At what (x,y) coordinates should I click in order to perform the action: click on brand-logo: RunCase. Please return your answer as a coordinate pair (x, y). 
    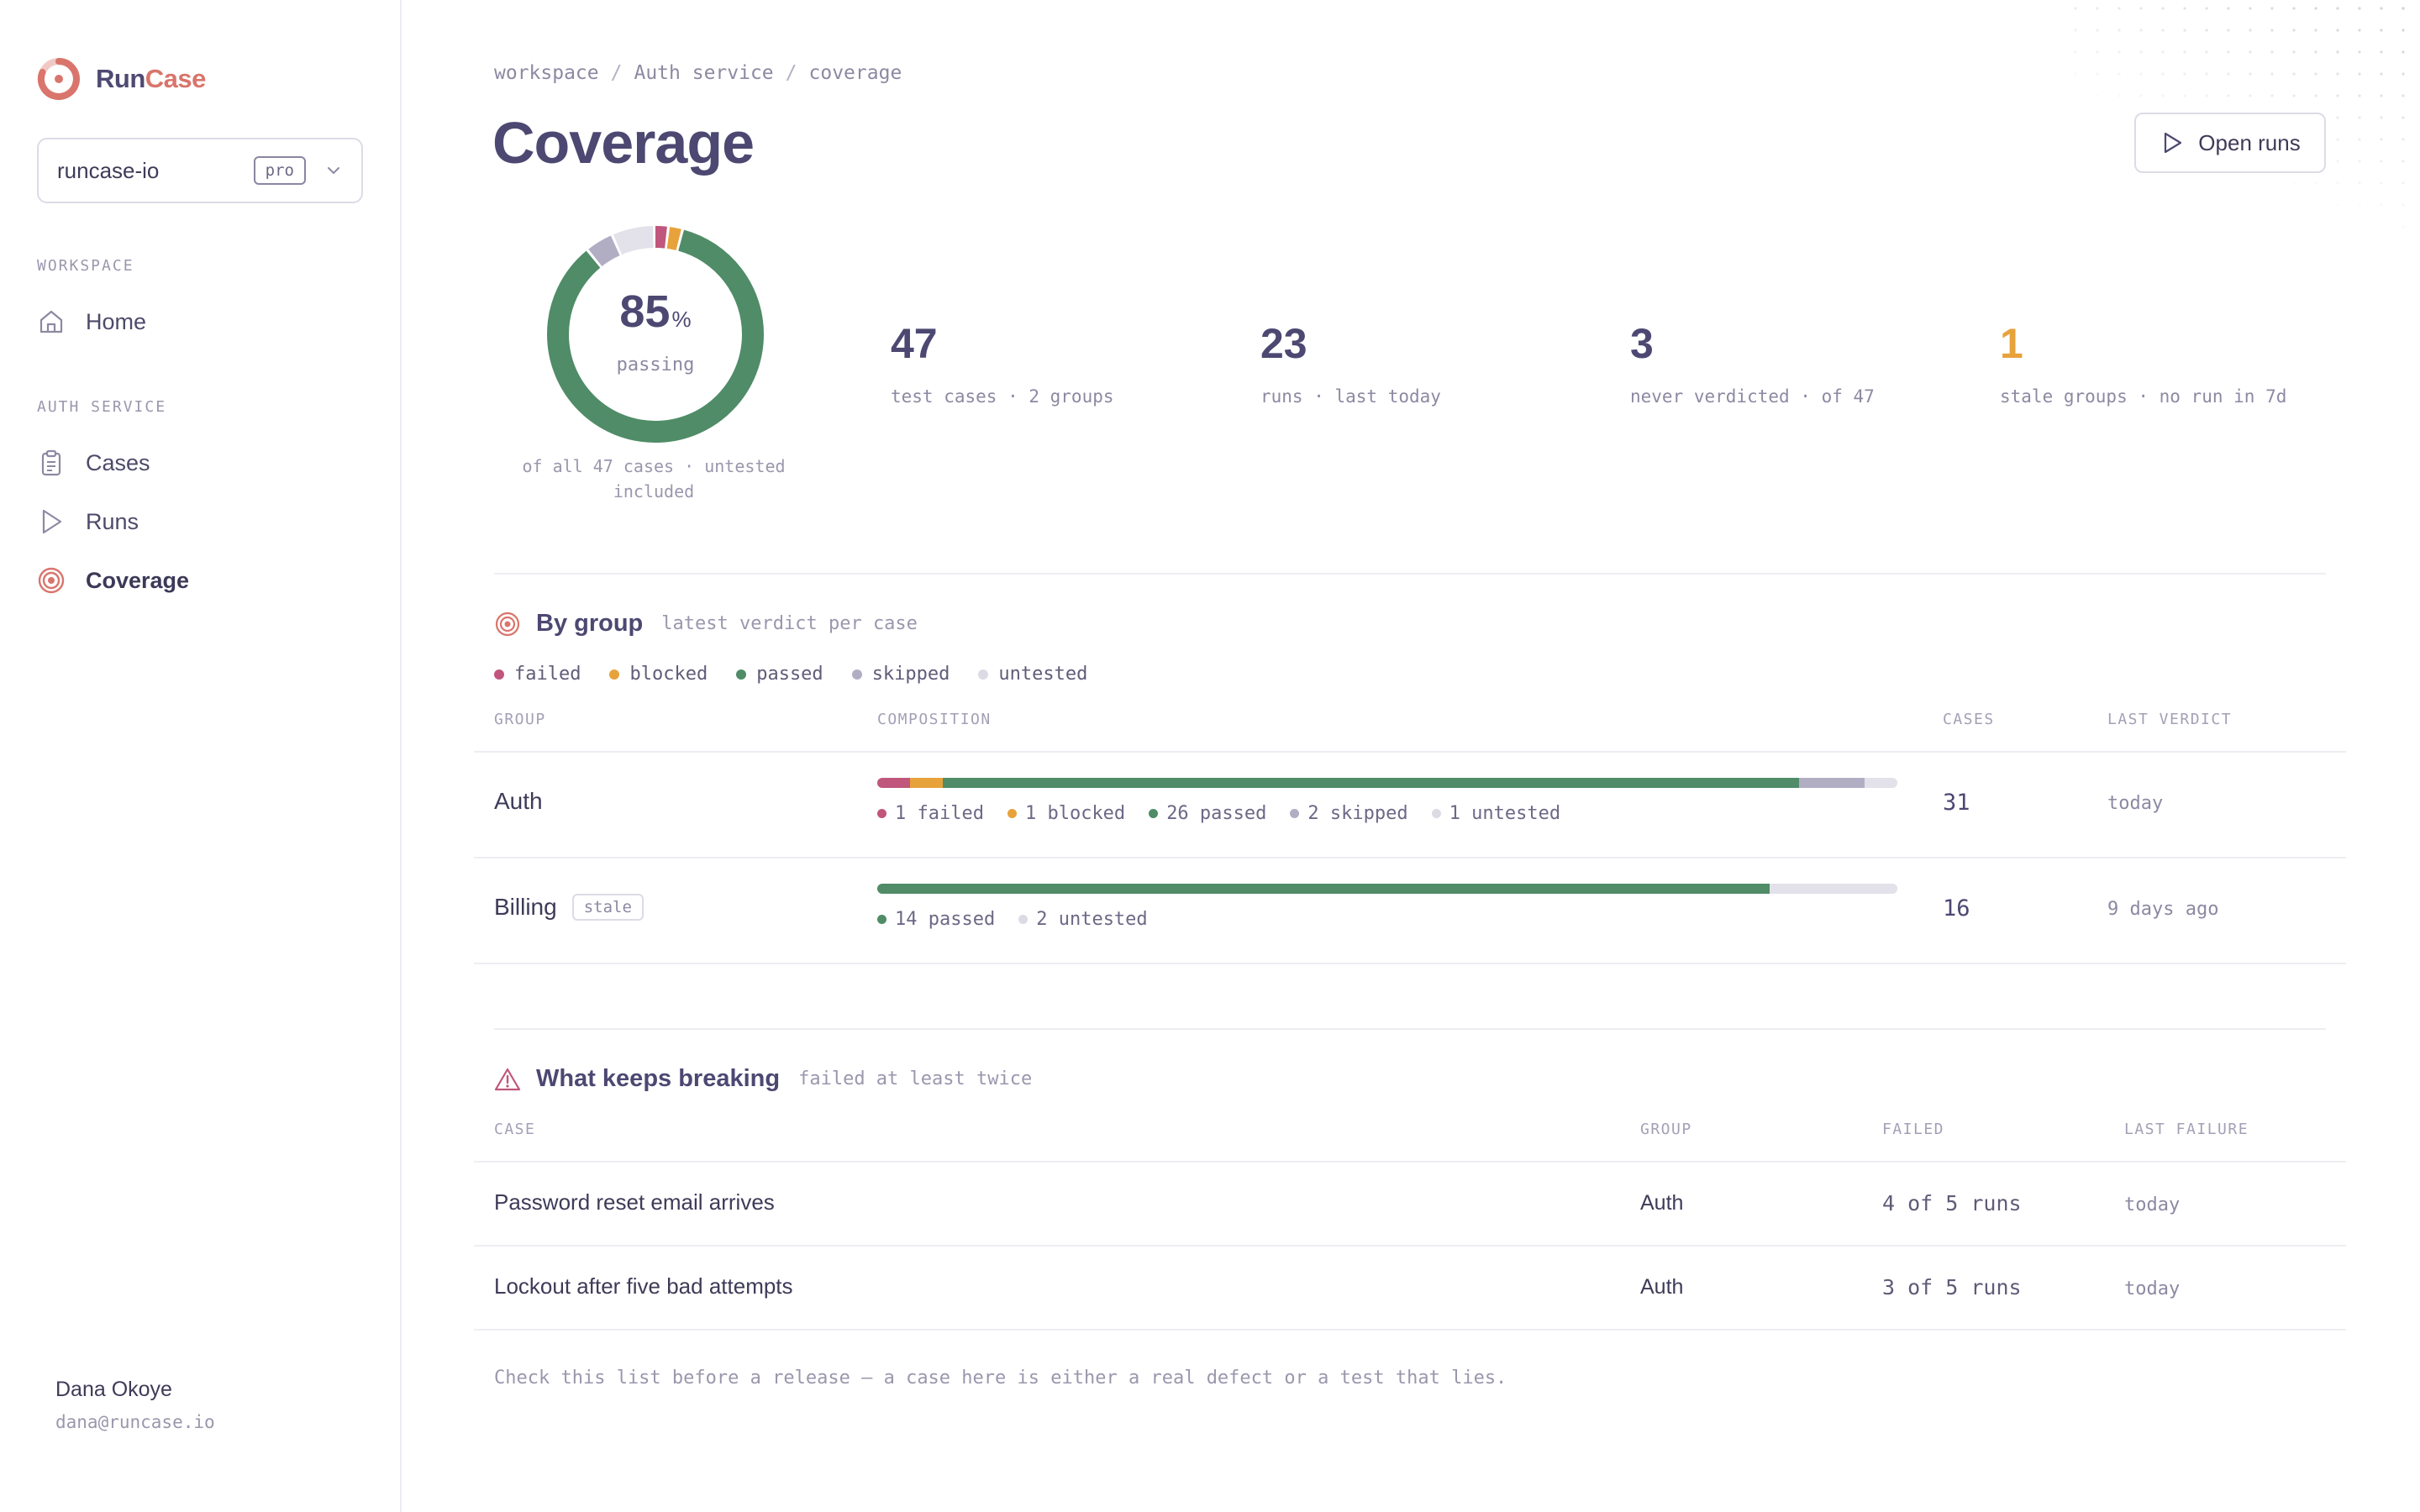
    Looking at the image, I should click on (121, 78).